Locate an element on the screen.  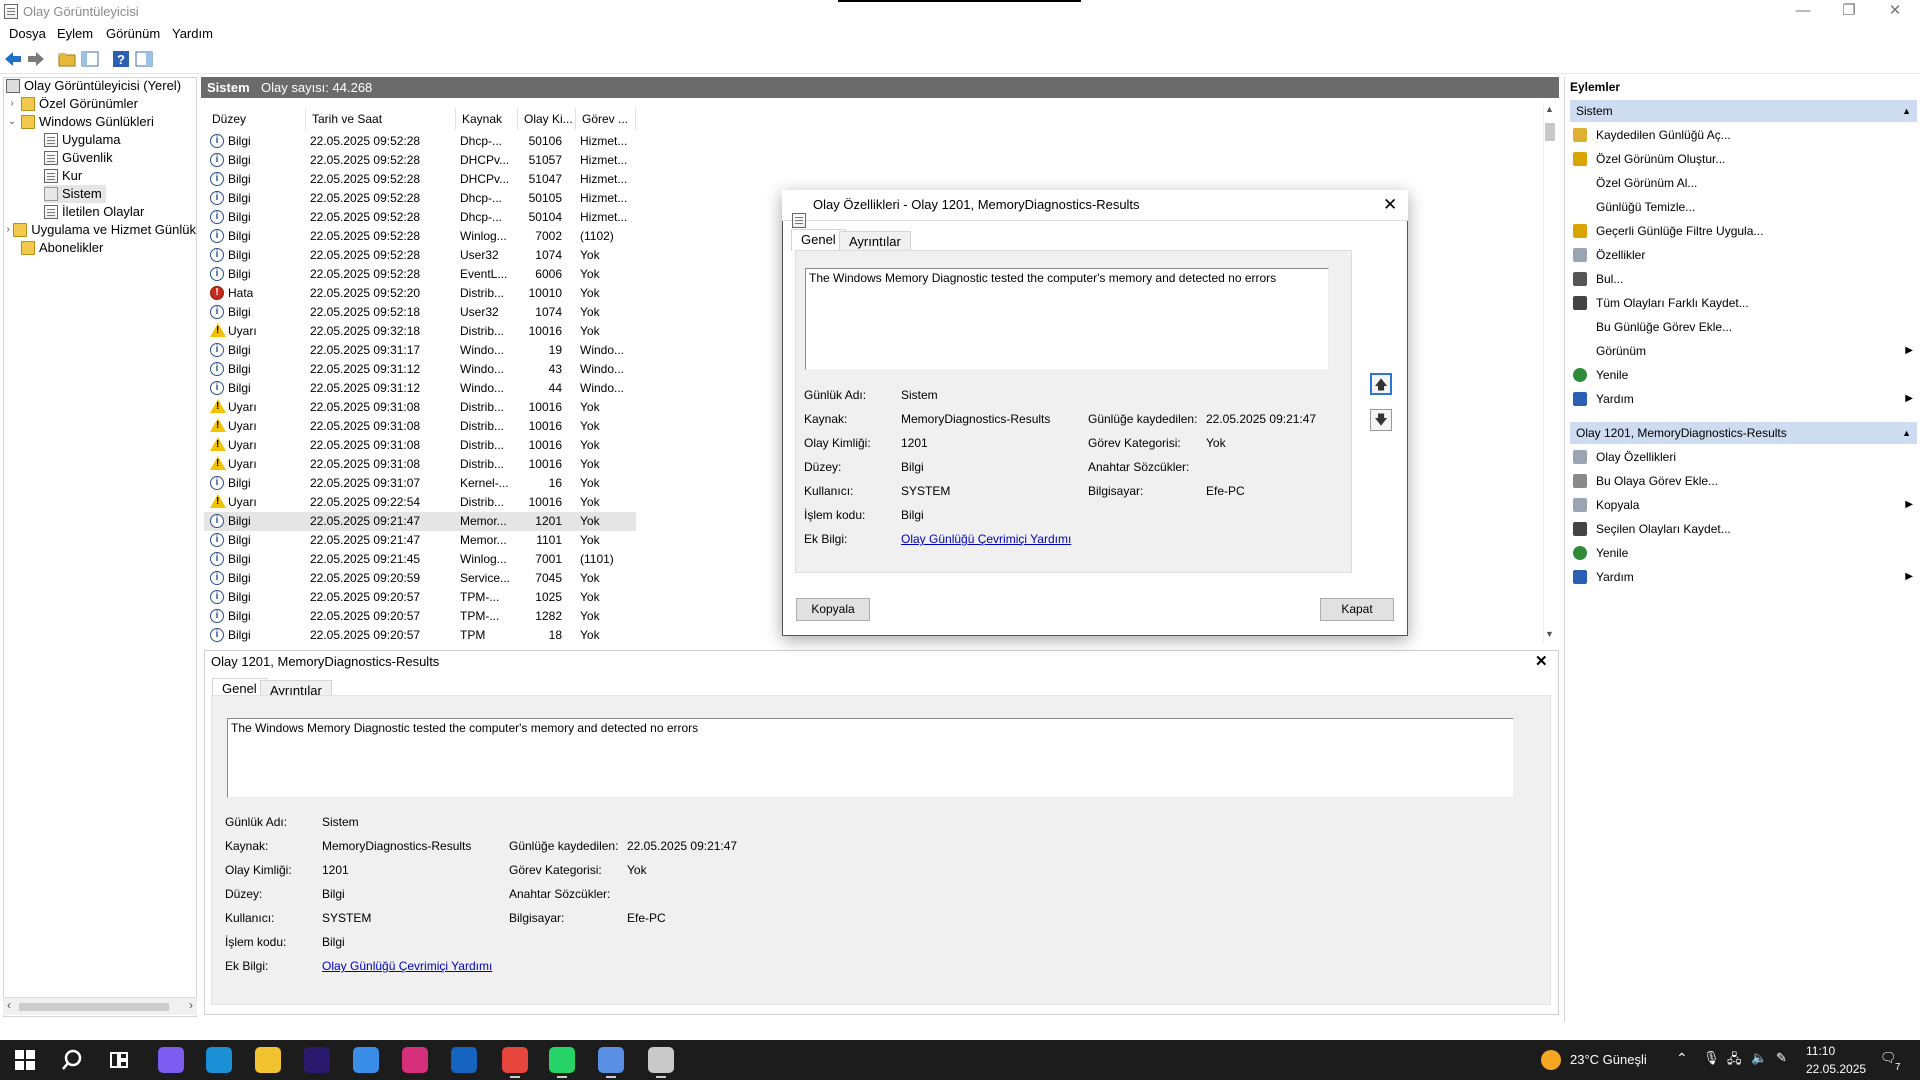
tree-root: Olay Görüntüleyicisi (Yerel) is located at coordinates (93, 86).